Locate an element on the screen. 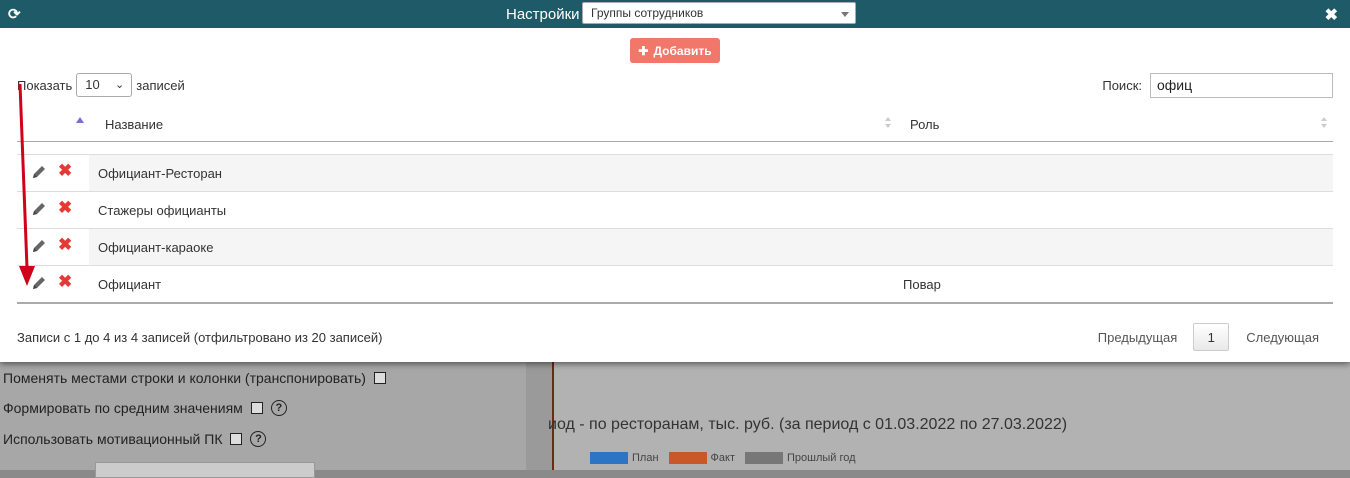 The height and width of the screenshot is (478, 1350). motivation-checkbox is located at coordinates (236, 439).